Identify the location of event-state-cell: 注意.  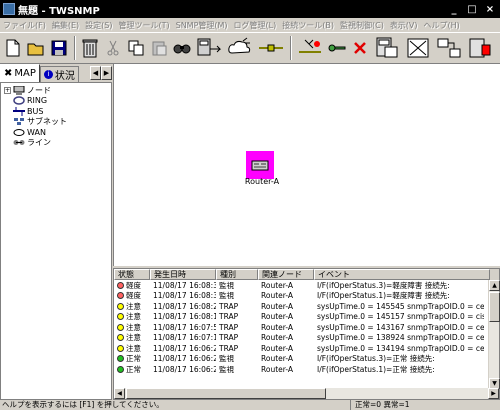
(132, 348).